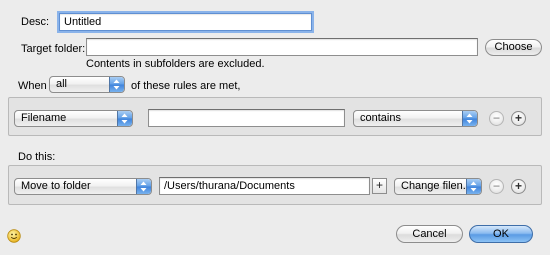 This screenshot has width=550, height=255. I want to click on match-popup-value: all, so click(62, 84).